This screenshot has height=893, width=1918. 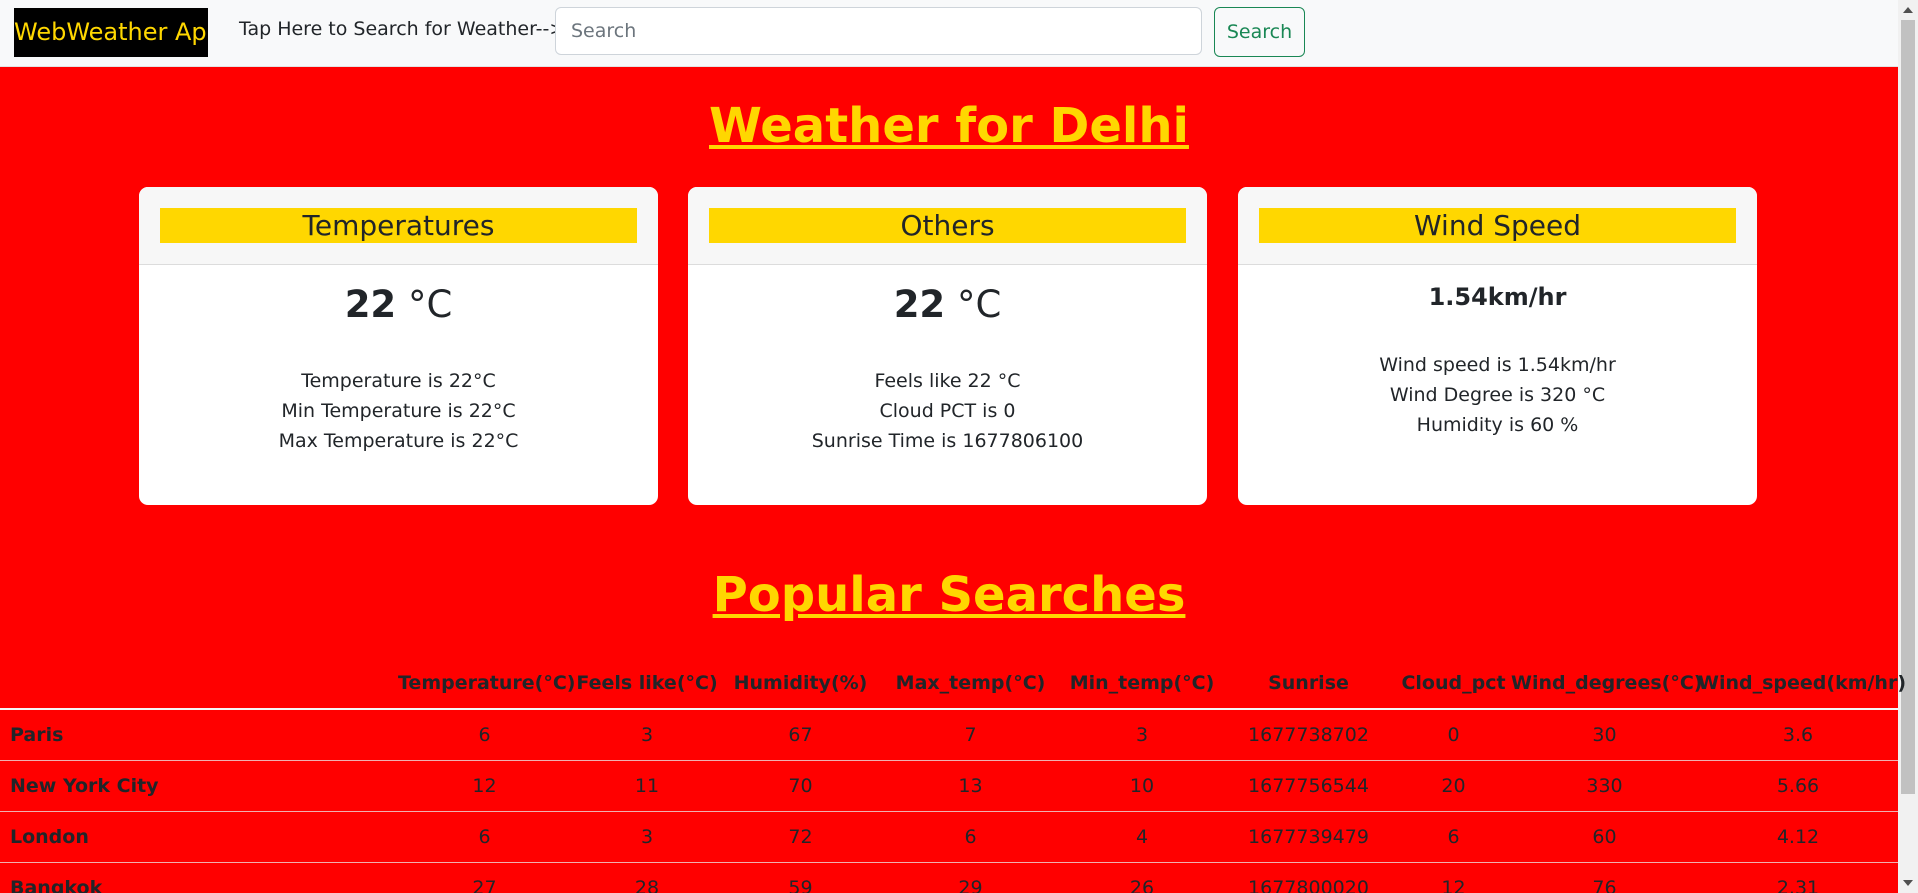 I want to click on feels-like-number: 22, so click(x=919, y=304).